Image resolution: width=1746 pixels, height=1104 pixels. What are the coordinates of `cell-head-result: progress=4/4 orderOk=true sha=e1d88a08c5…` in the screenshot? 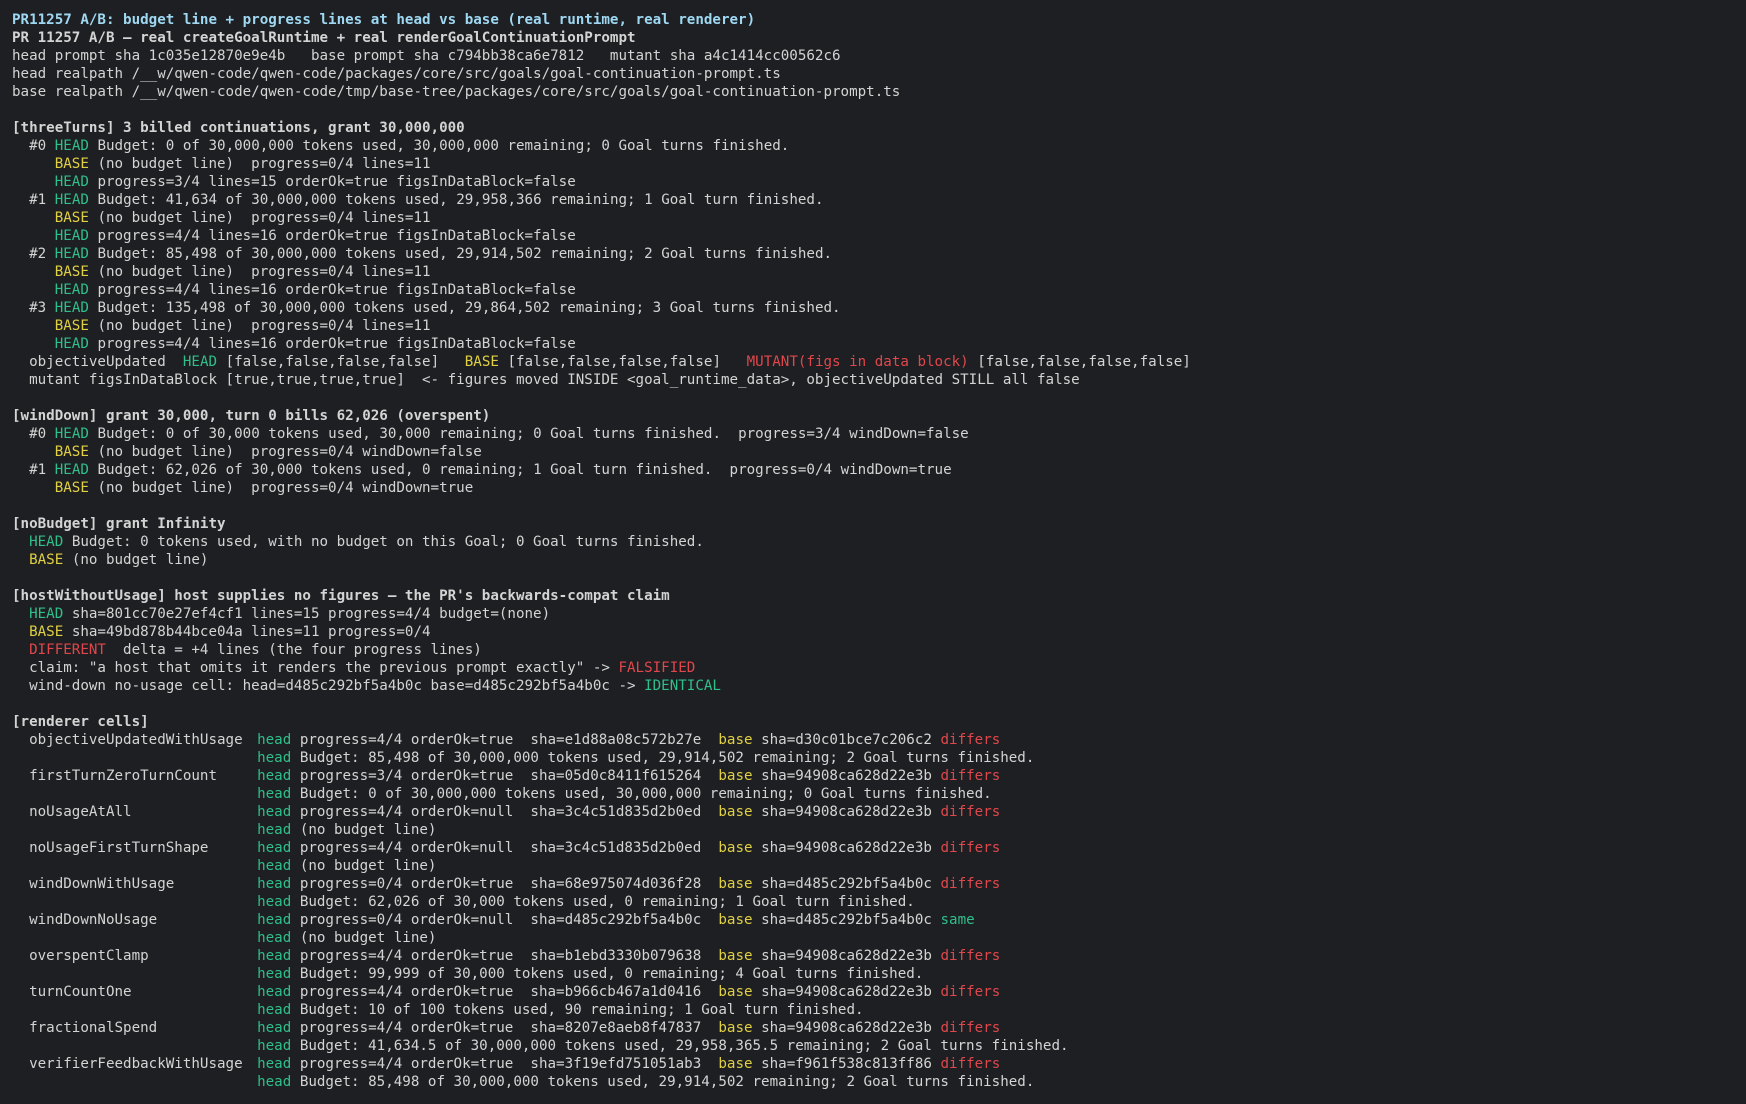 It's located at (500, 740).